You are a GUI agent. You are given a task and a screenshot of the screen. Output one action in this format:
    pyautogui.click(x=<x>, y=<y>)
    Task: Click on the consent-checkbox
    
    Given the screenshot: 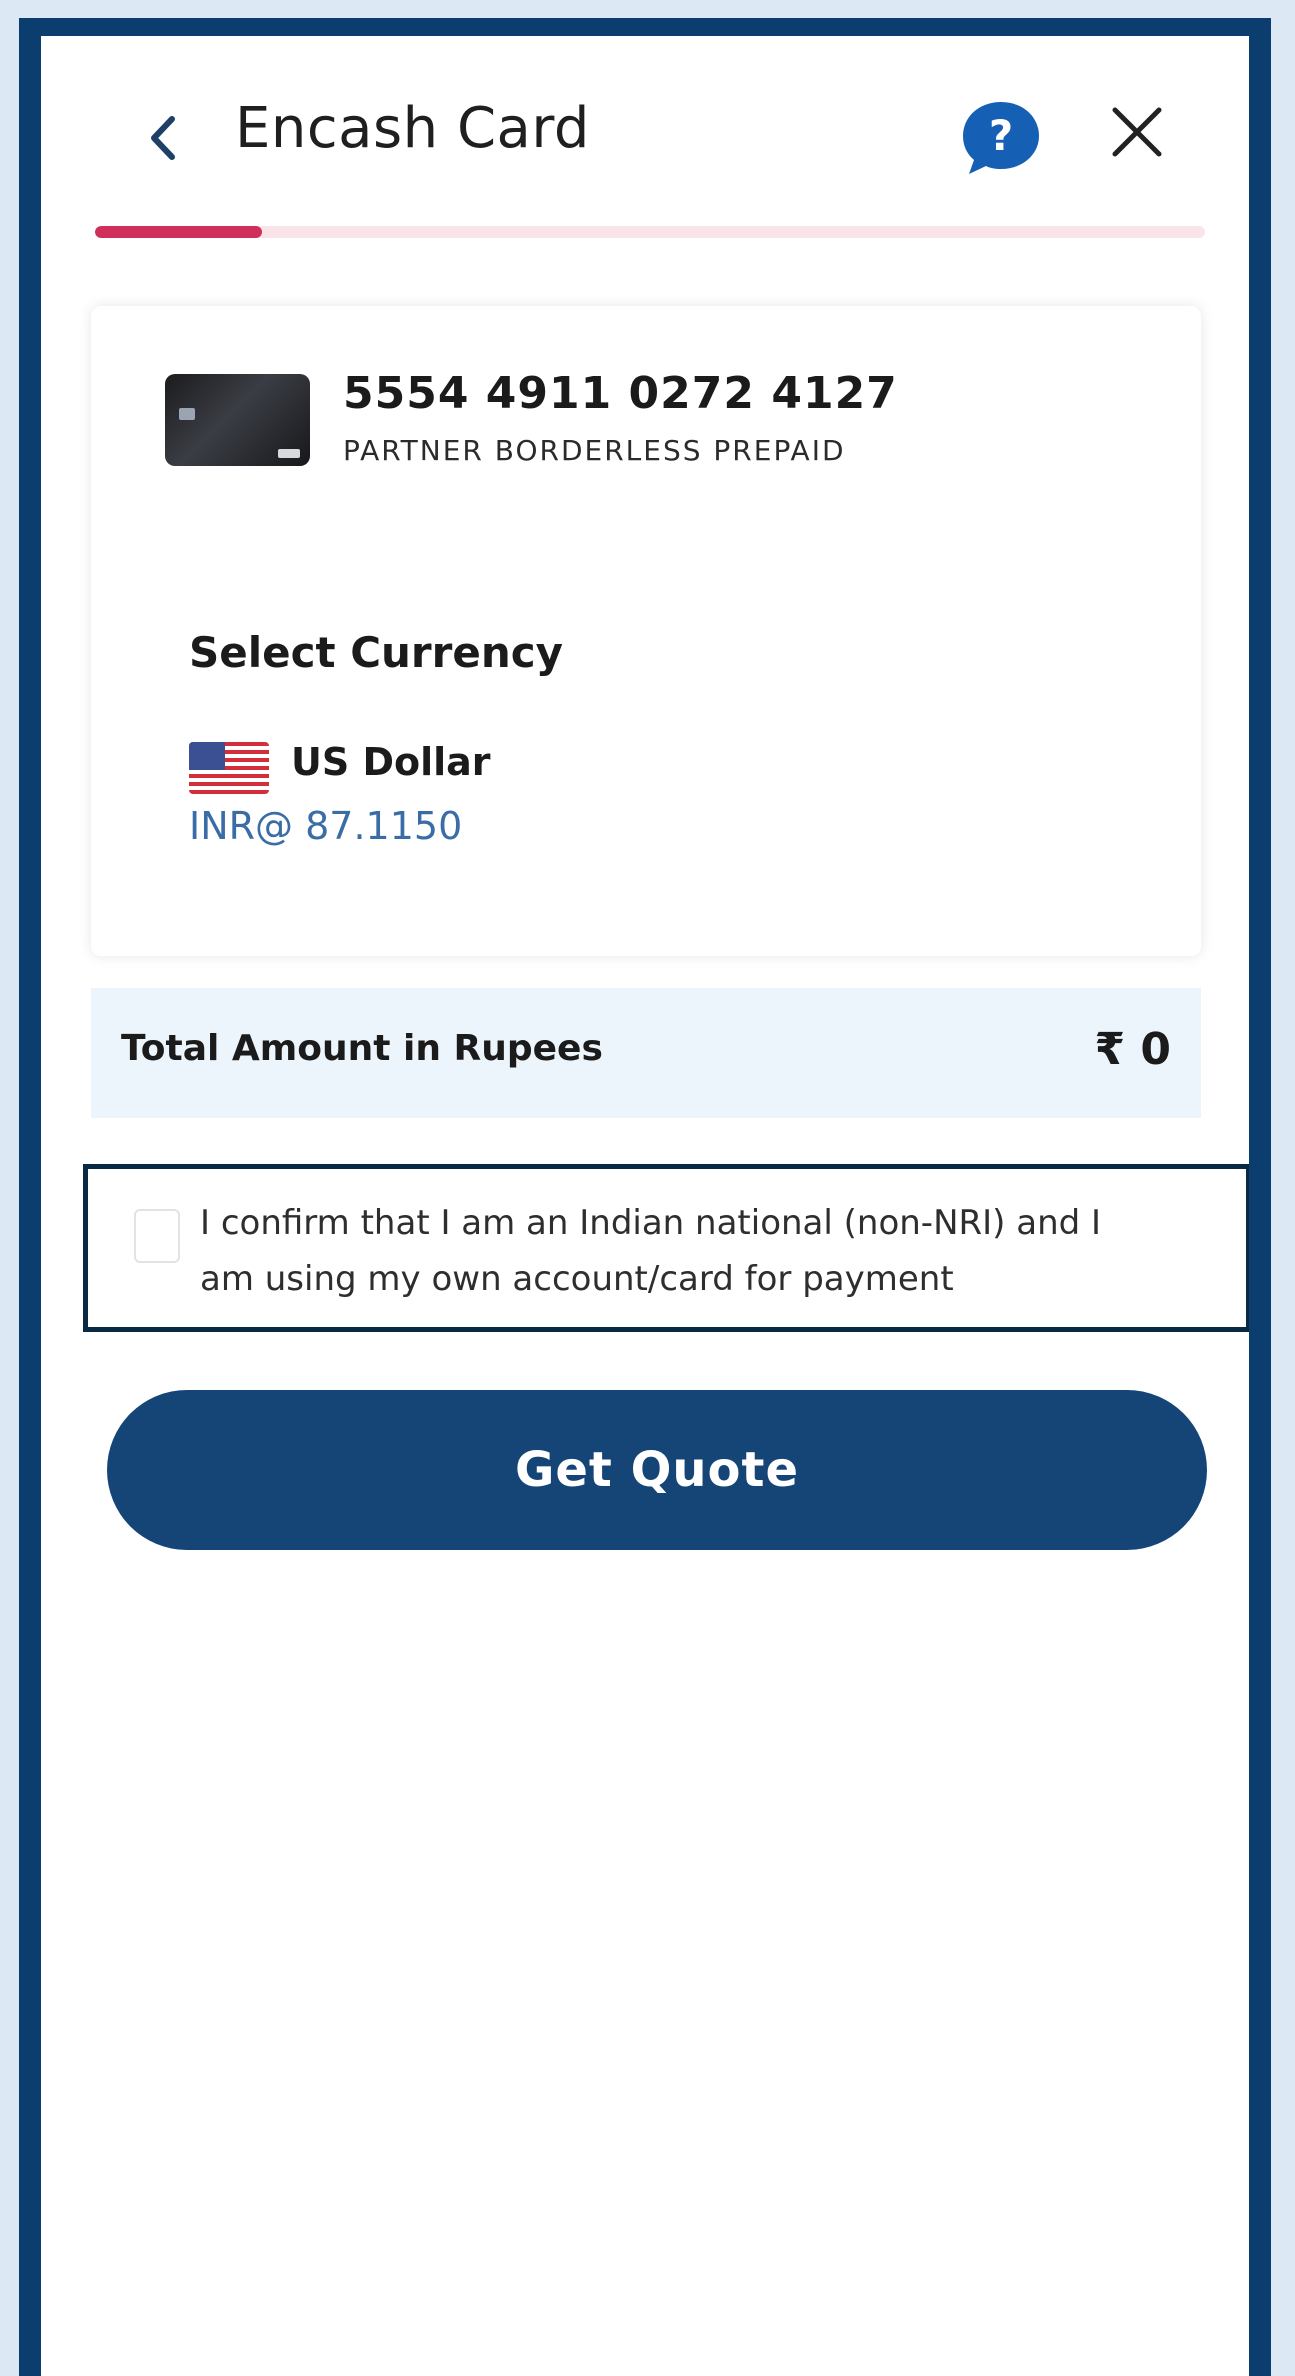 What is the action you would take?
    pyautogui.click(x=157, y=1236)
    